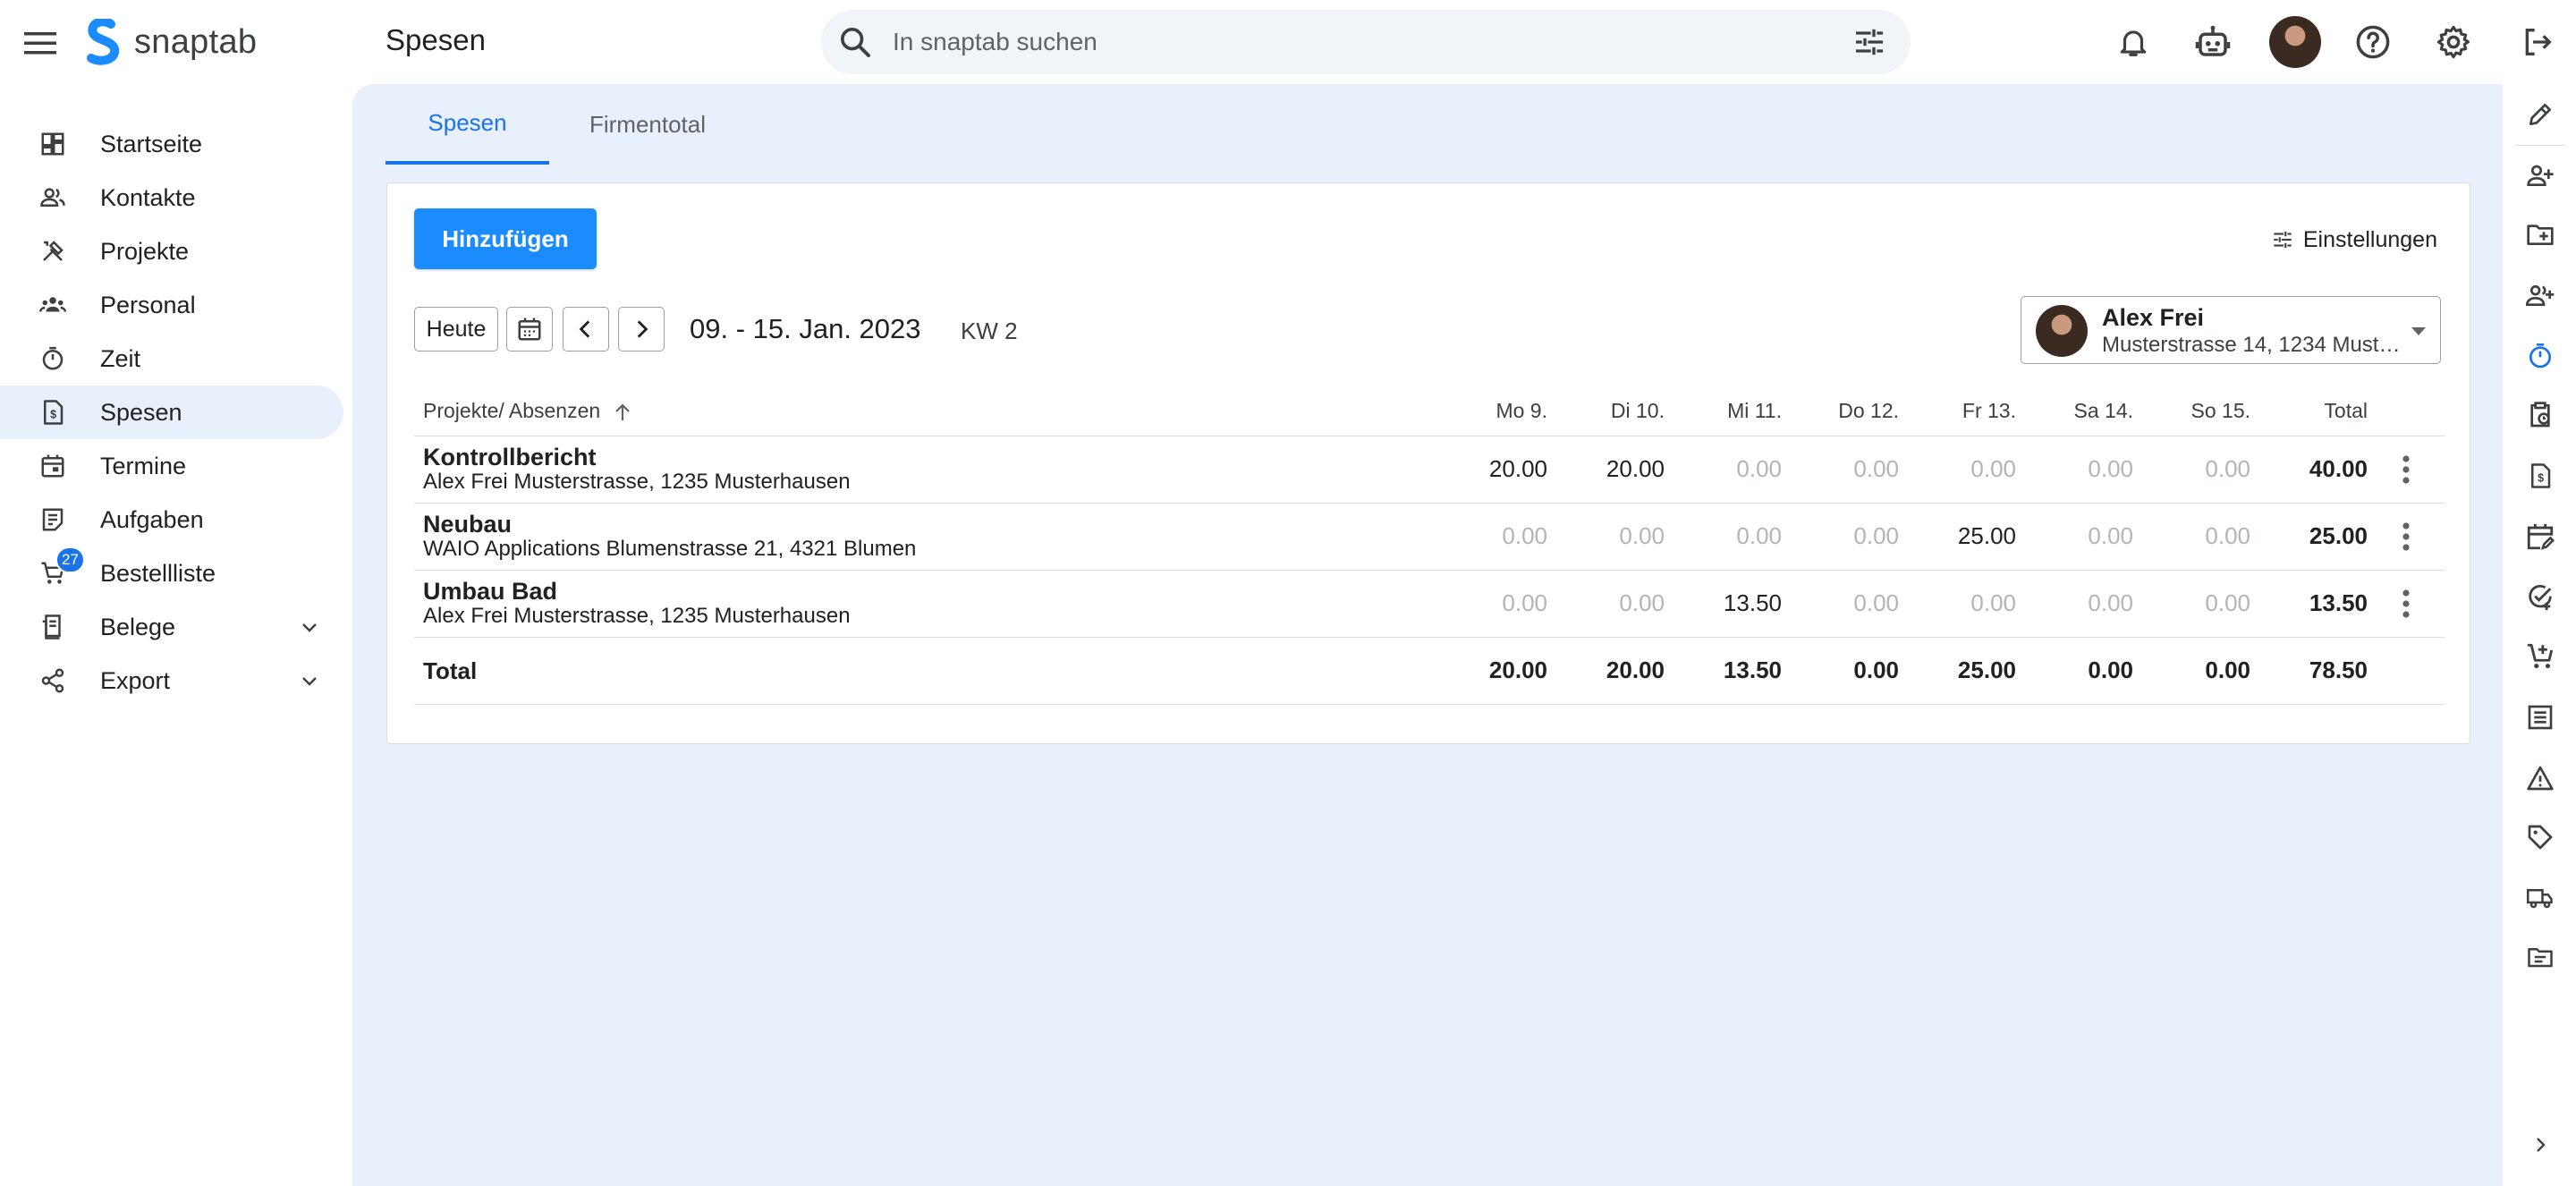 This screenshot has width=2576, height=1186. Describe the element at coordinates (1869, 42) in the screenshot. I see `filter-tune-icon` at that location.